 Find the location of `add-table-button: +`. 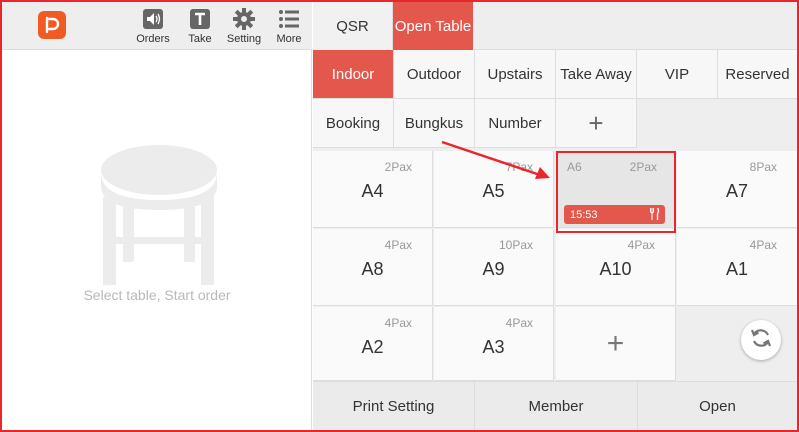

add-table-button: + is located at coordinates (616, 344).